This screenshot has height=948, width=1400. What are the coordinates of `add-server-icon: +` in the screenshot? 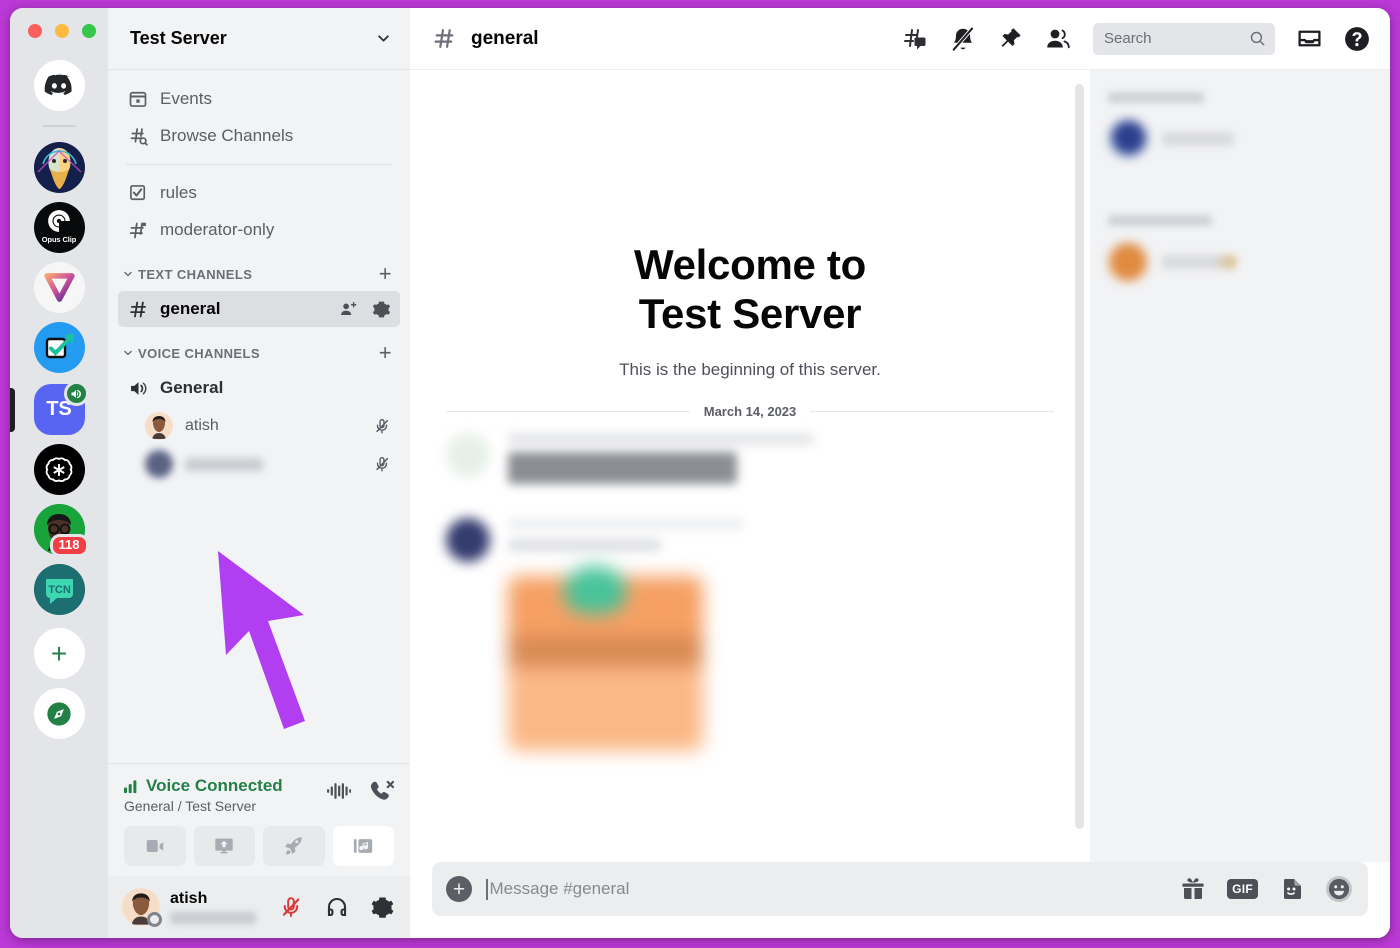 It's located at (59, 653).